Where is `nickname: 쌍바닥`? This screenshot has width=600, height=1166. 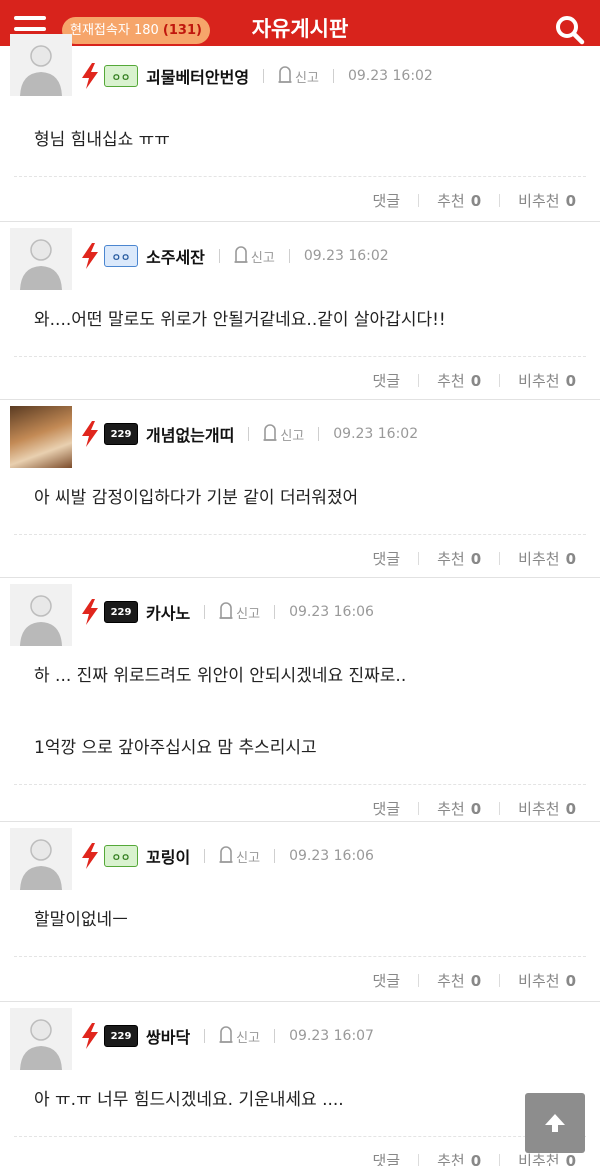
nickname: 쌍바닥 is located at coordinates (168, 1036).